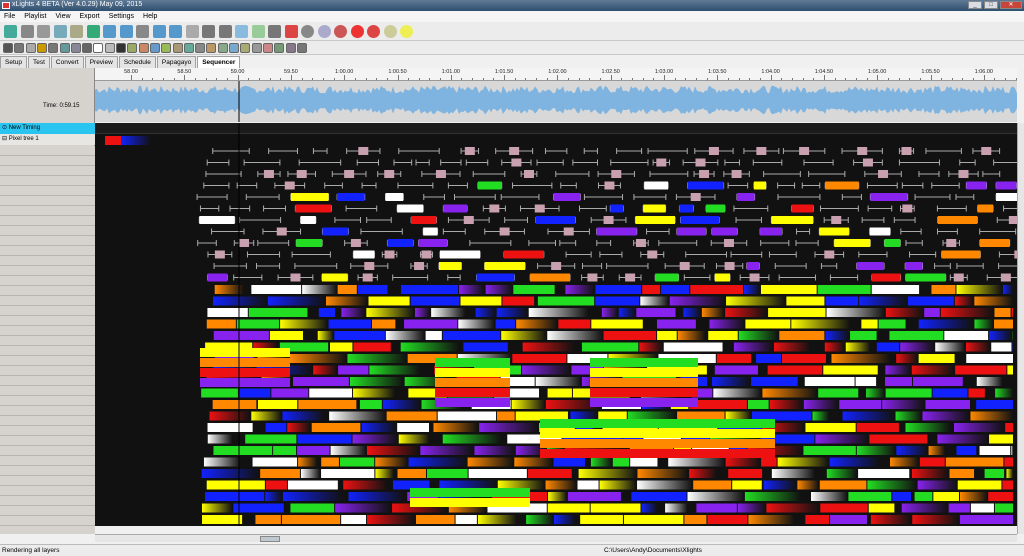 The image size is (1024, 556). Describe the element at coordinates (1011, 5) in the screenshot. I see `close-button: ✕` at that location.